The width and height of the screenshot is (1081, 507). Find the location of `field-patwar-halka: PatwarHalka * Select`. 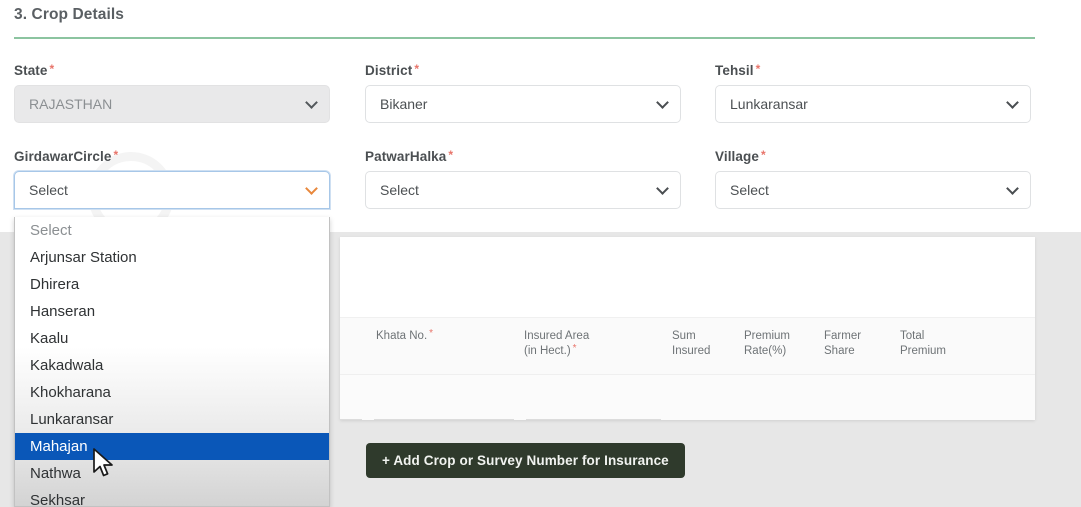

field-patwar-halka: PatwarHalka * Select is located at coordinates (523, 179).